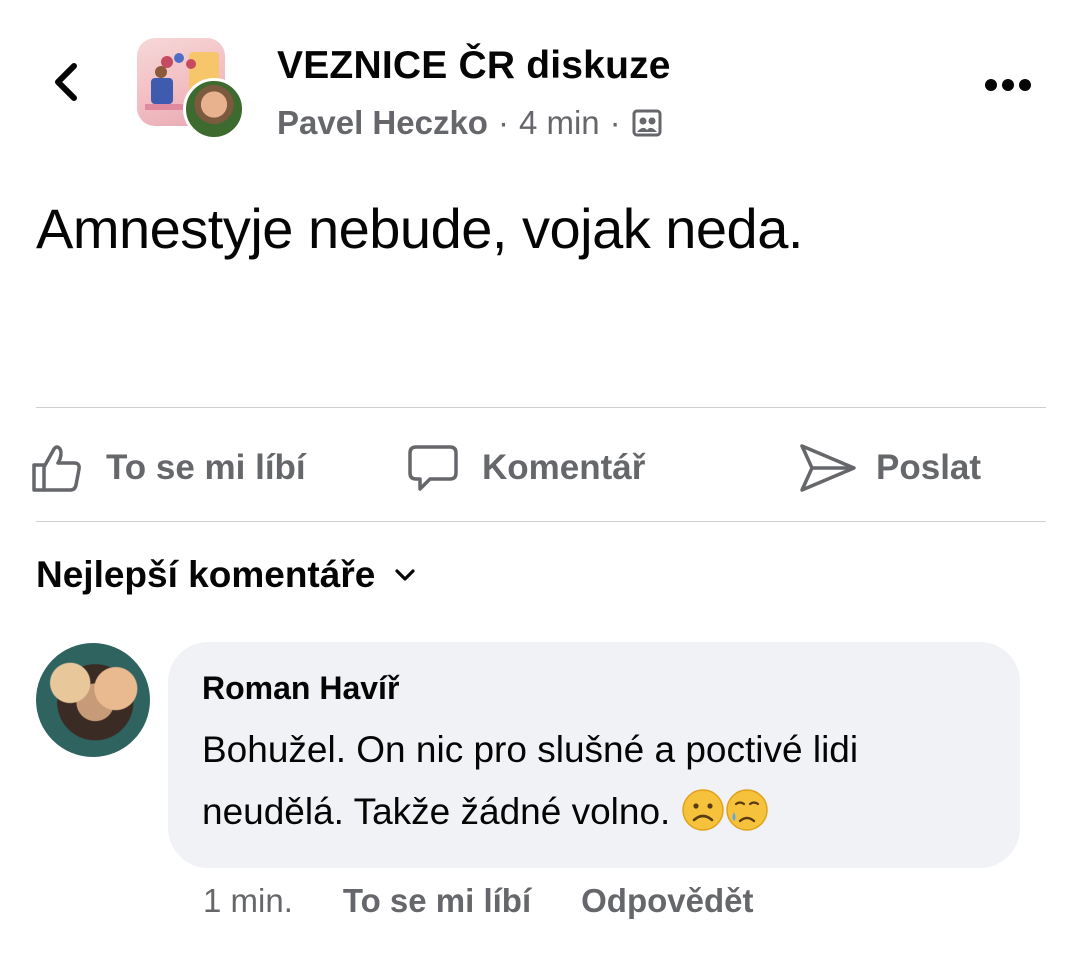  I want to click on comment-author-link: Roman Havíř, so click(594, 688).